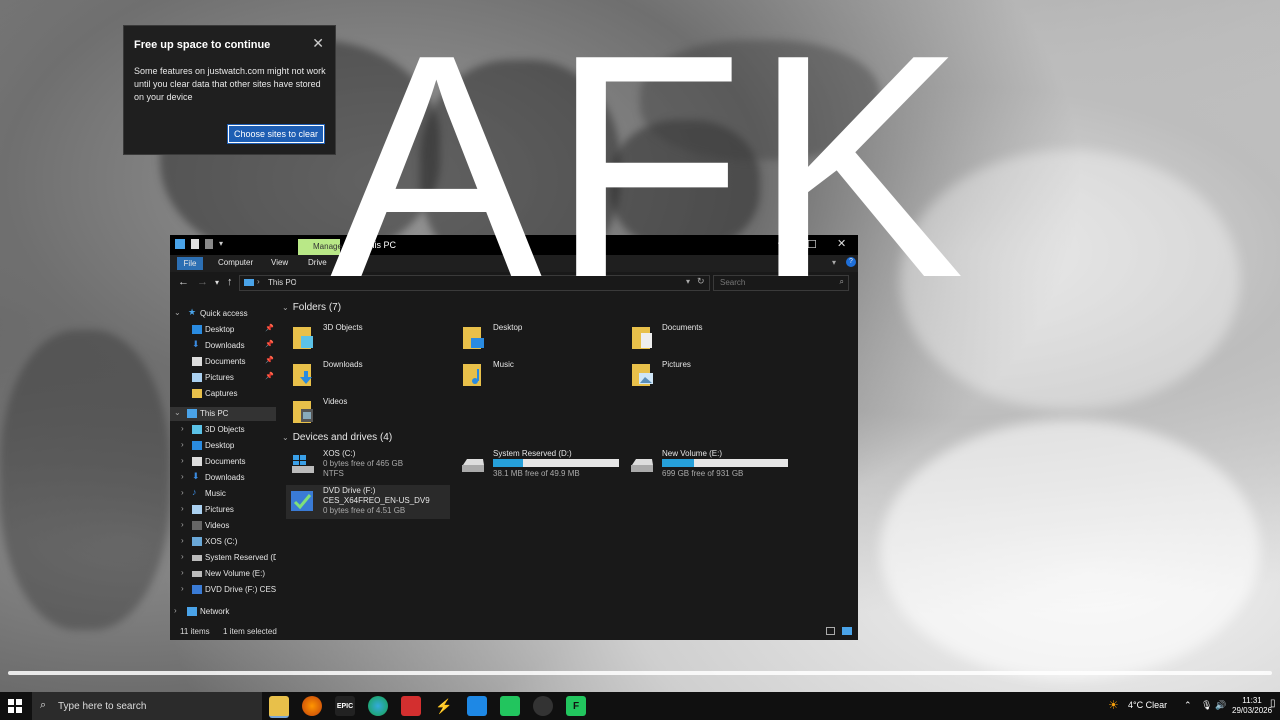 This screenshot has height=720, width=1280. What do you see at coordinates (223, 478) in the screenshot?
I see `nav-pc-downloads: › ⬇ Downloads` at bounding box center [223, 478].